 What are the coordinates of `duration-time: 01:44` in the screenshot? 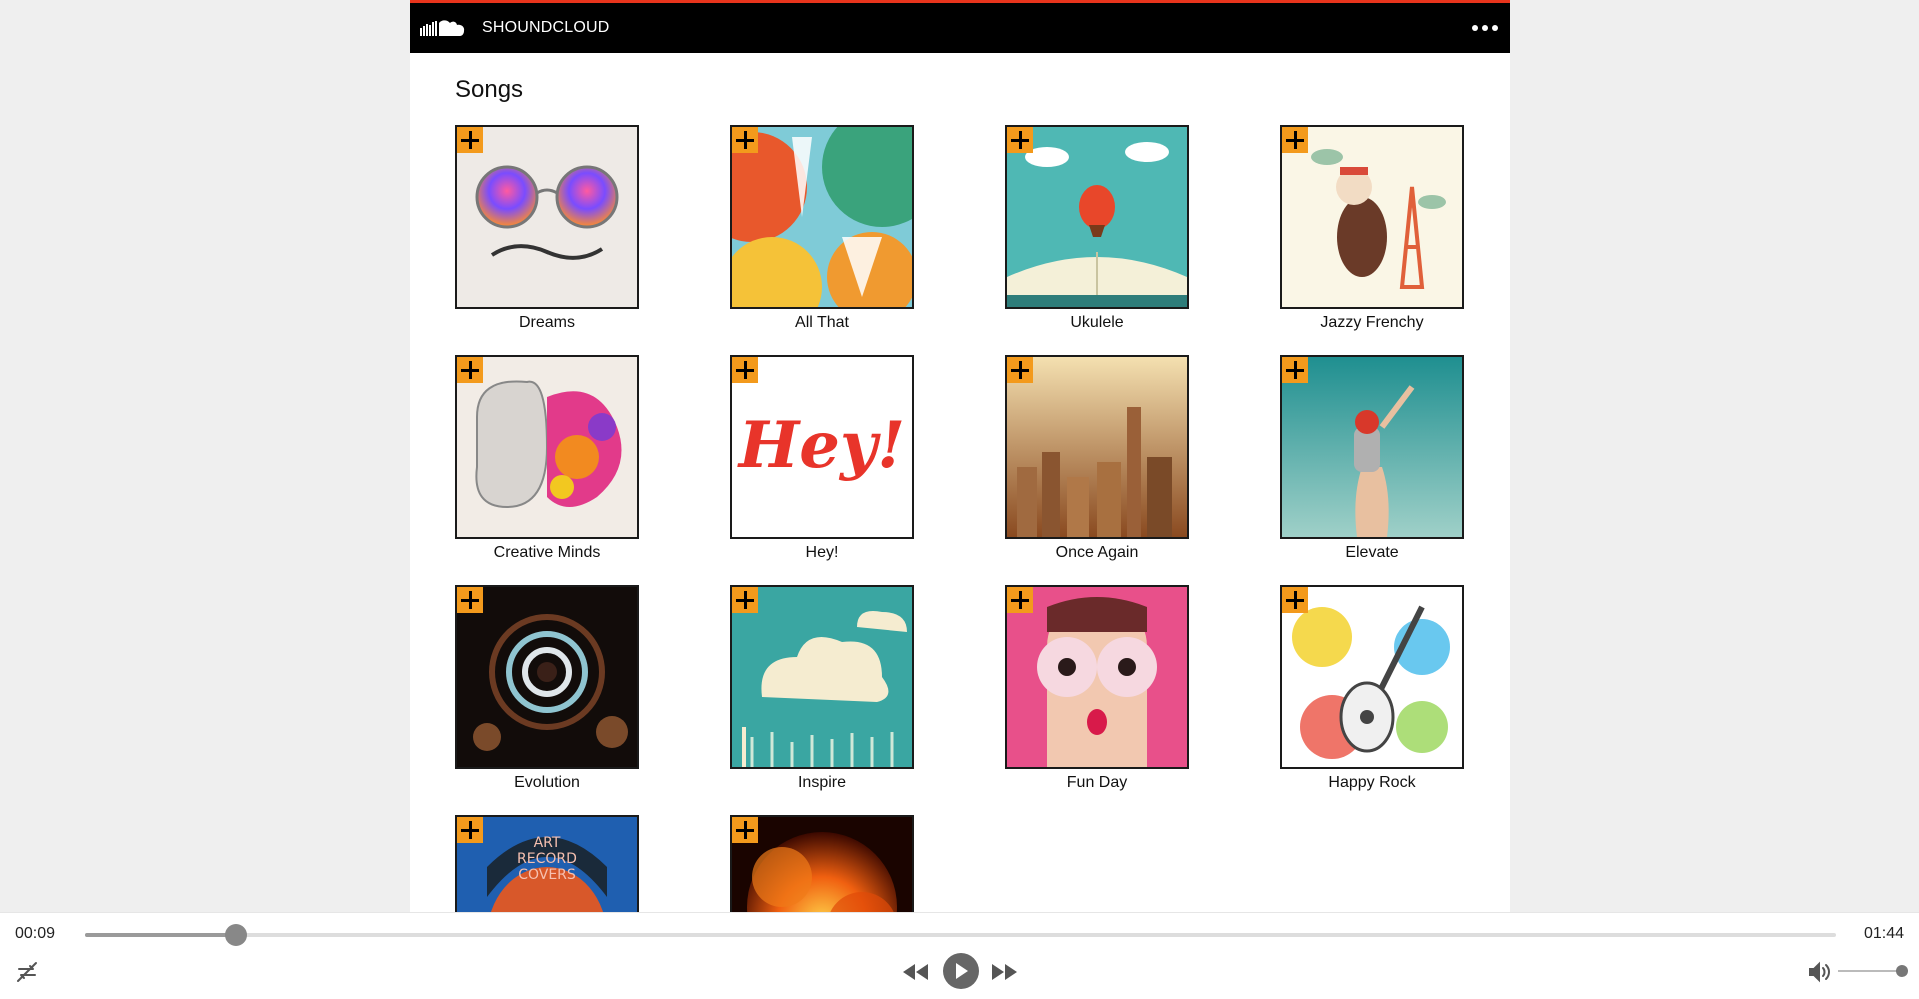 It's located at (1883, 933).